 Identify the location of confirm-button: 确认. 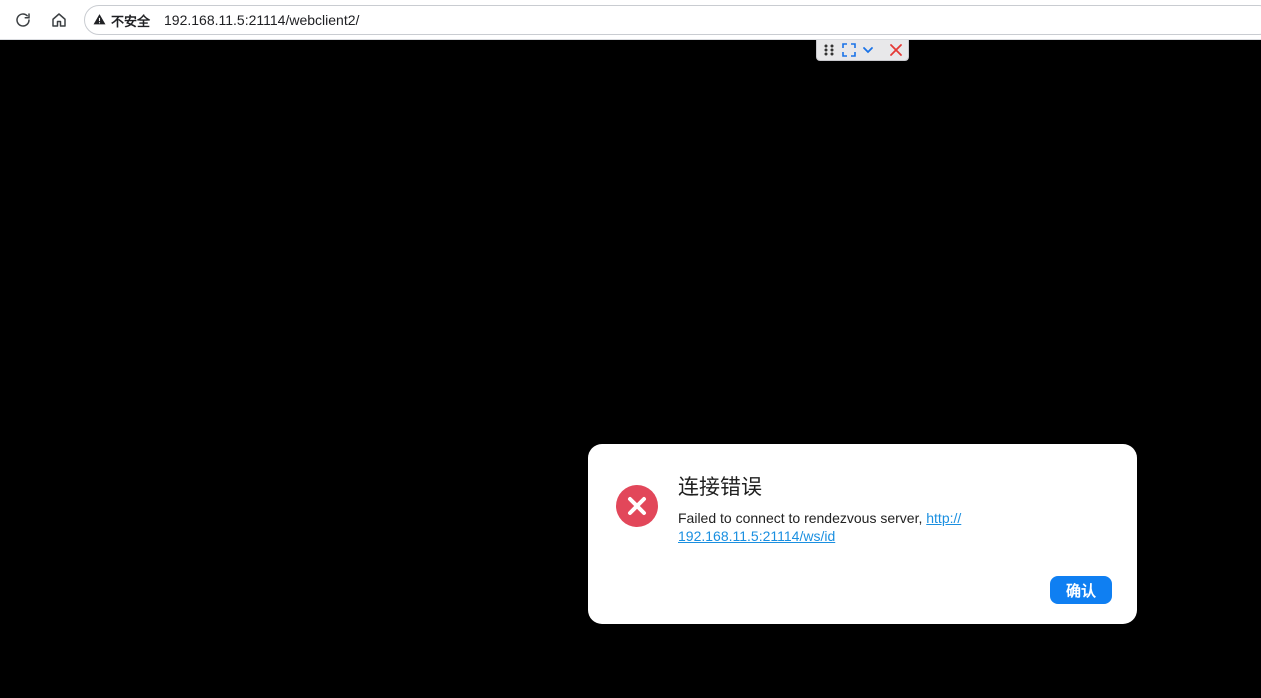
(1081, 590).